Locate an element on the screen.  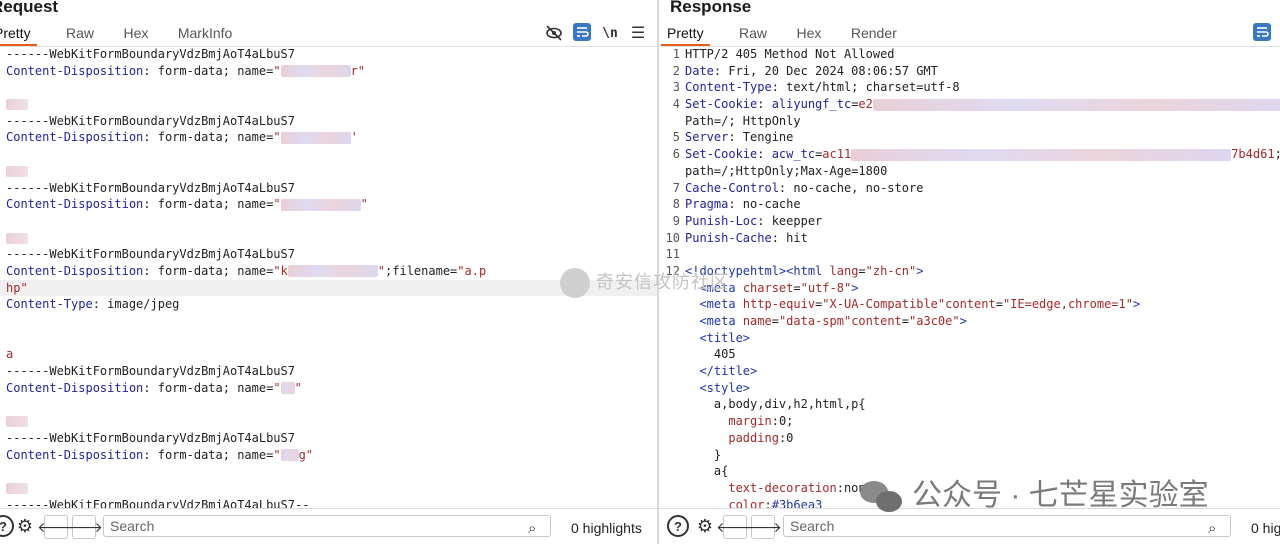
code-token: Punish-Cache is located at coordinates (728, 237).